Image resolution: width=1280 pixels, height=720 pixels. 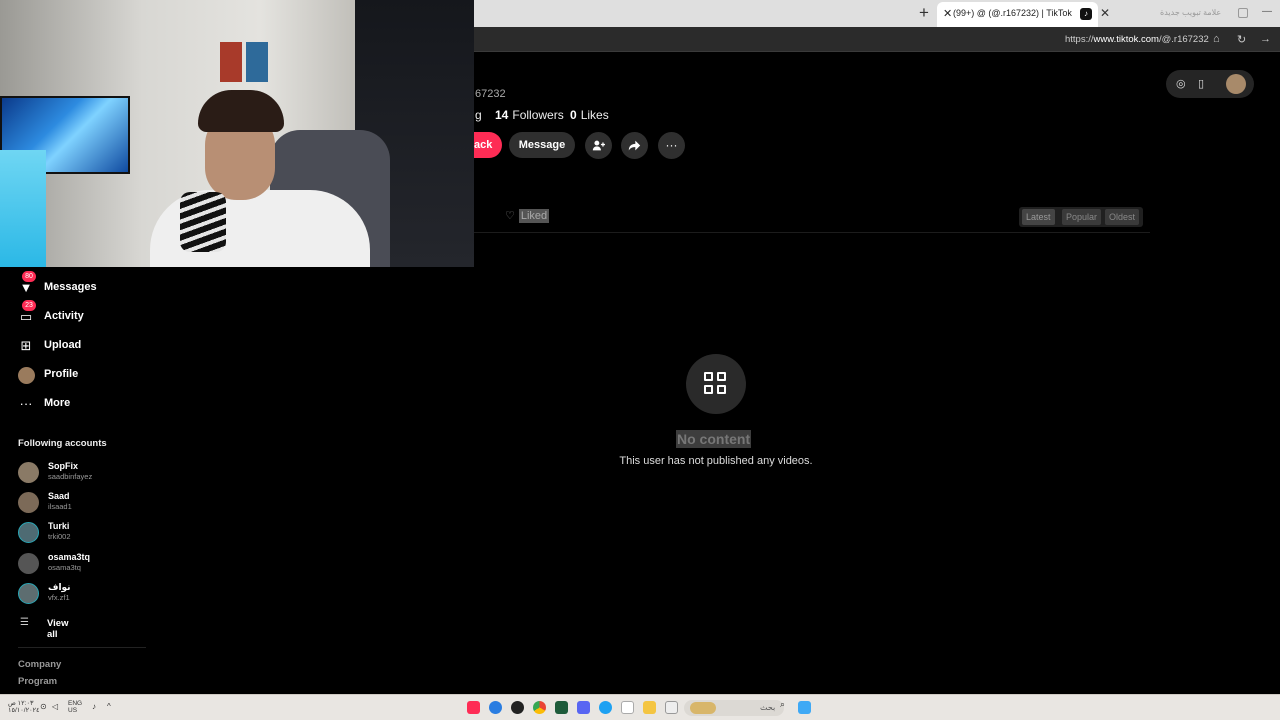 I want to click on forward-icon: →, so click(x=1265, y=39).